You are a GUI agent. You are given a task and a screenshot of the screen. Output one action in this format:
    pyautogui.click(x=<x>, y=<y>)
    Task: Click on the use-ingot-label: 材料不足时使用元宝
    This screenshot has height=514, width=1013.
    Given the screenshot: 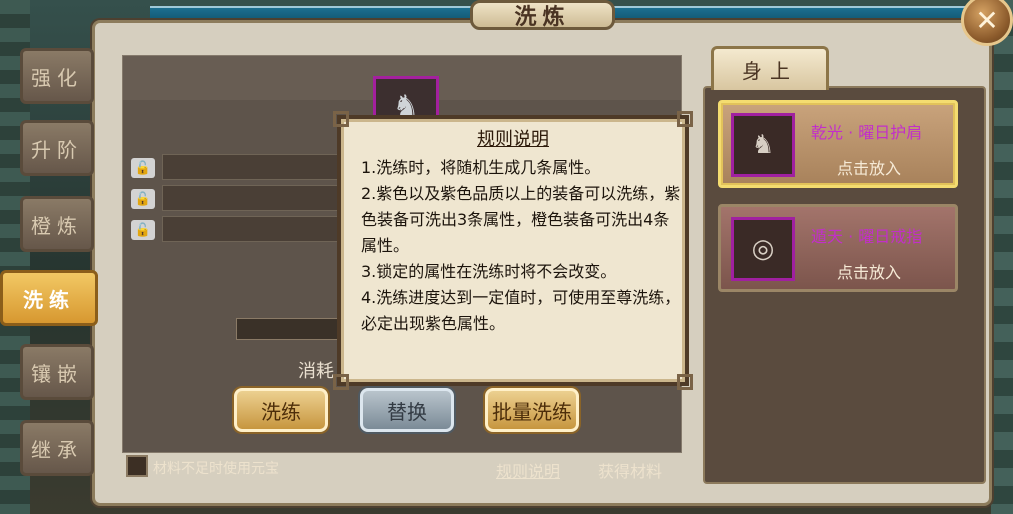 What is the action you would take?
    pyautogui.click(x=216, y=469)
    